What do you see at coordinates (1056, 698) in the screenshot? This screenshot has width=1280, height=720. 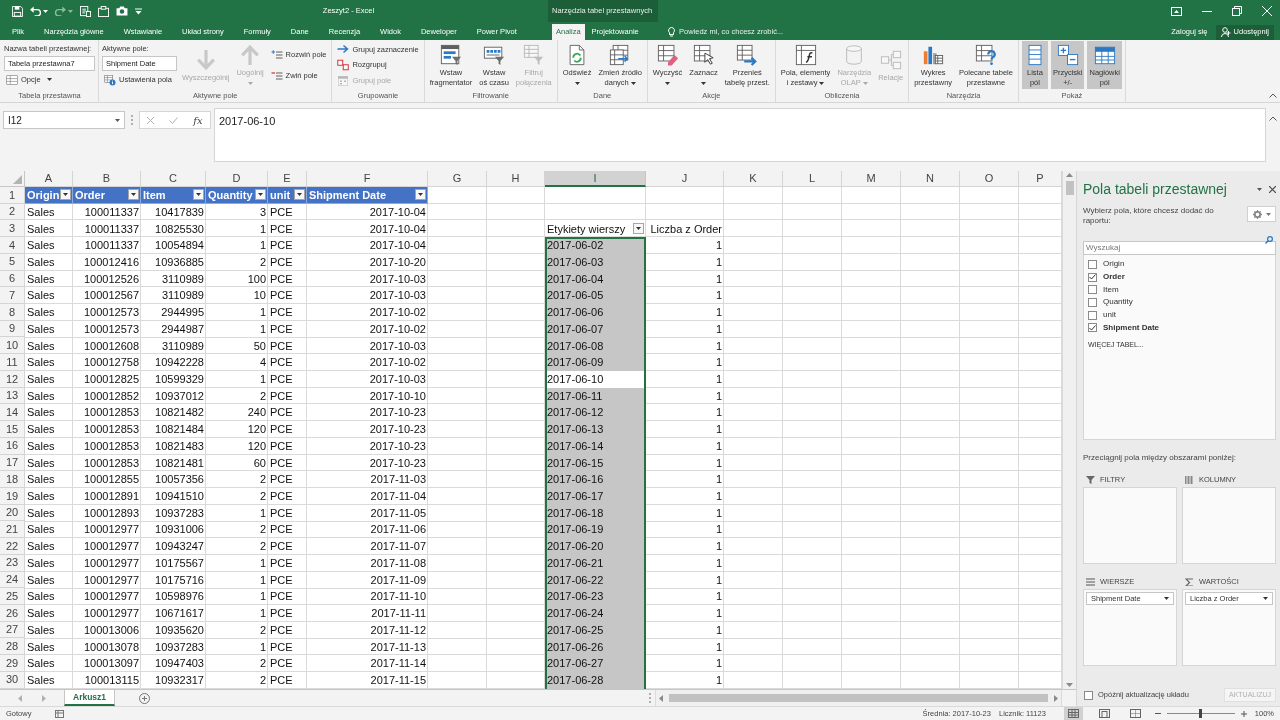 I see `scroll-right-arrow-icon` at bounding box center [1056, 698].